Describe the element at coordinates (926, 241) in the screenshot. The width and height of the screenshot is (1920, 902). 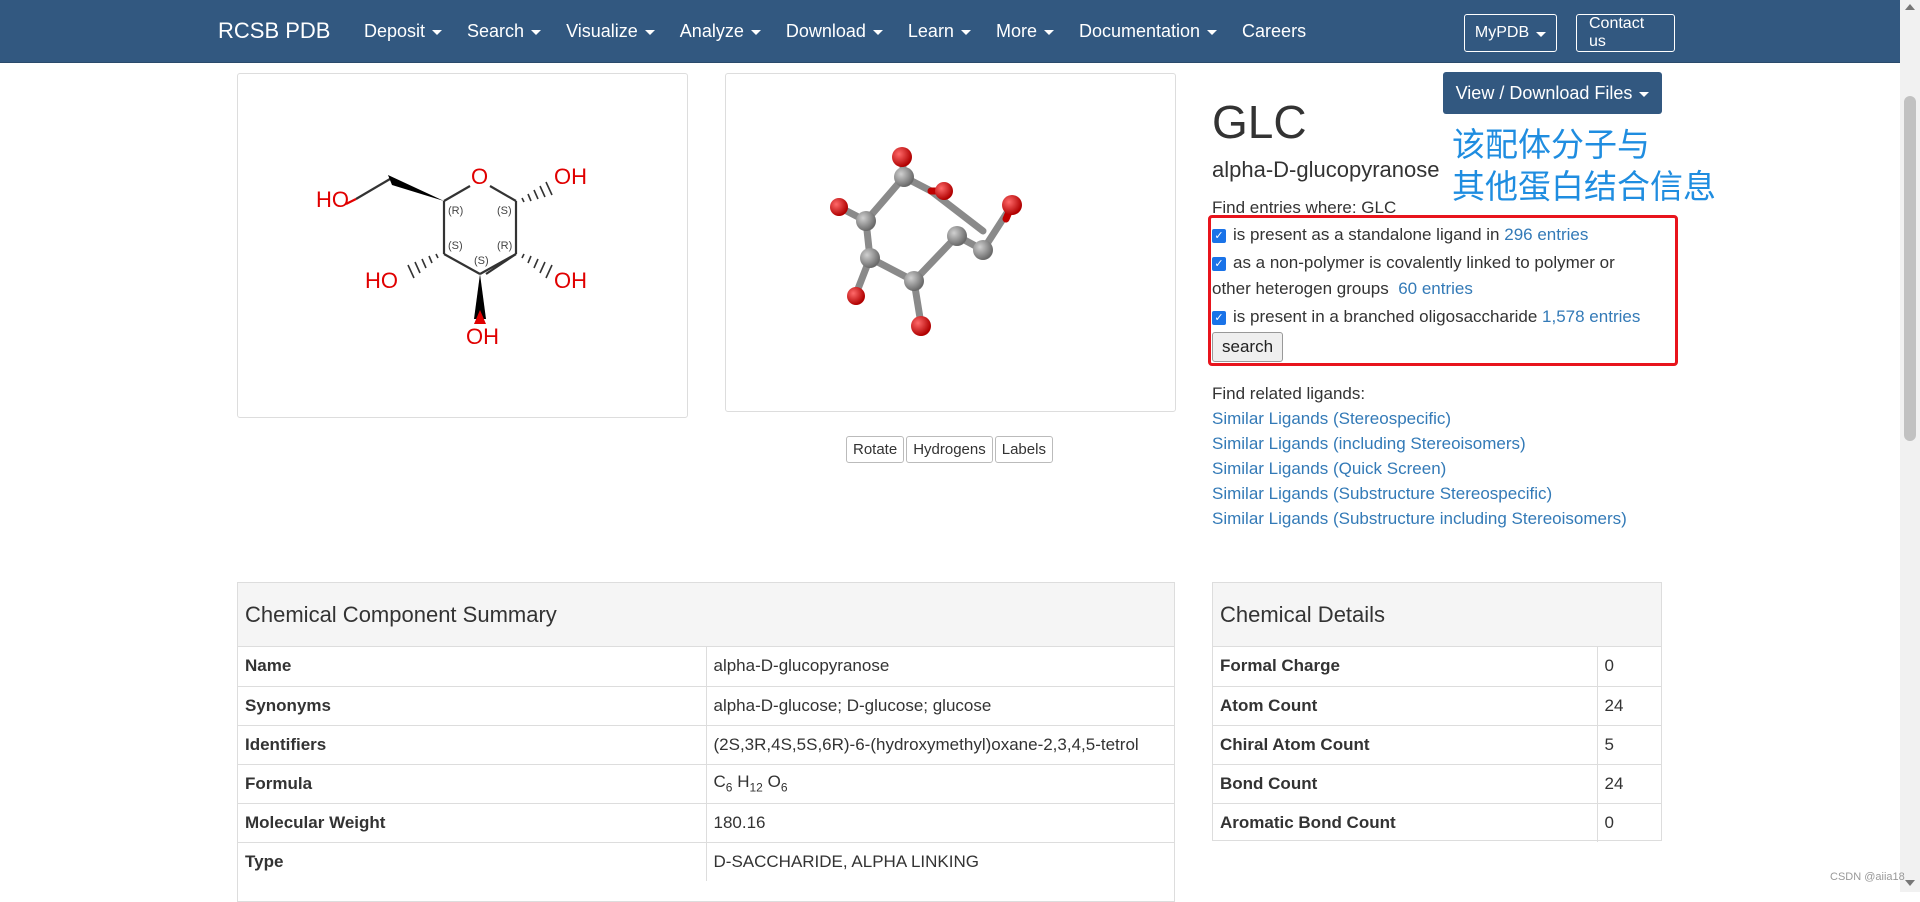
I see `ball-and-stick-model` at that location.